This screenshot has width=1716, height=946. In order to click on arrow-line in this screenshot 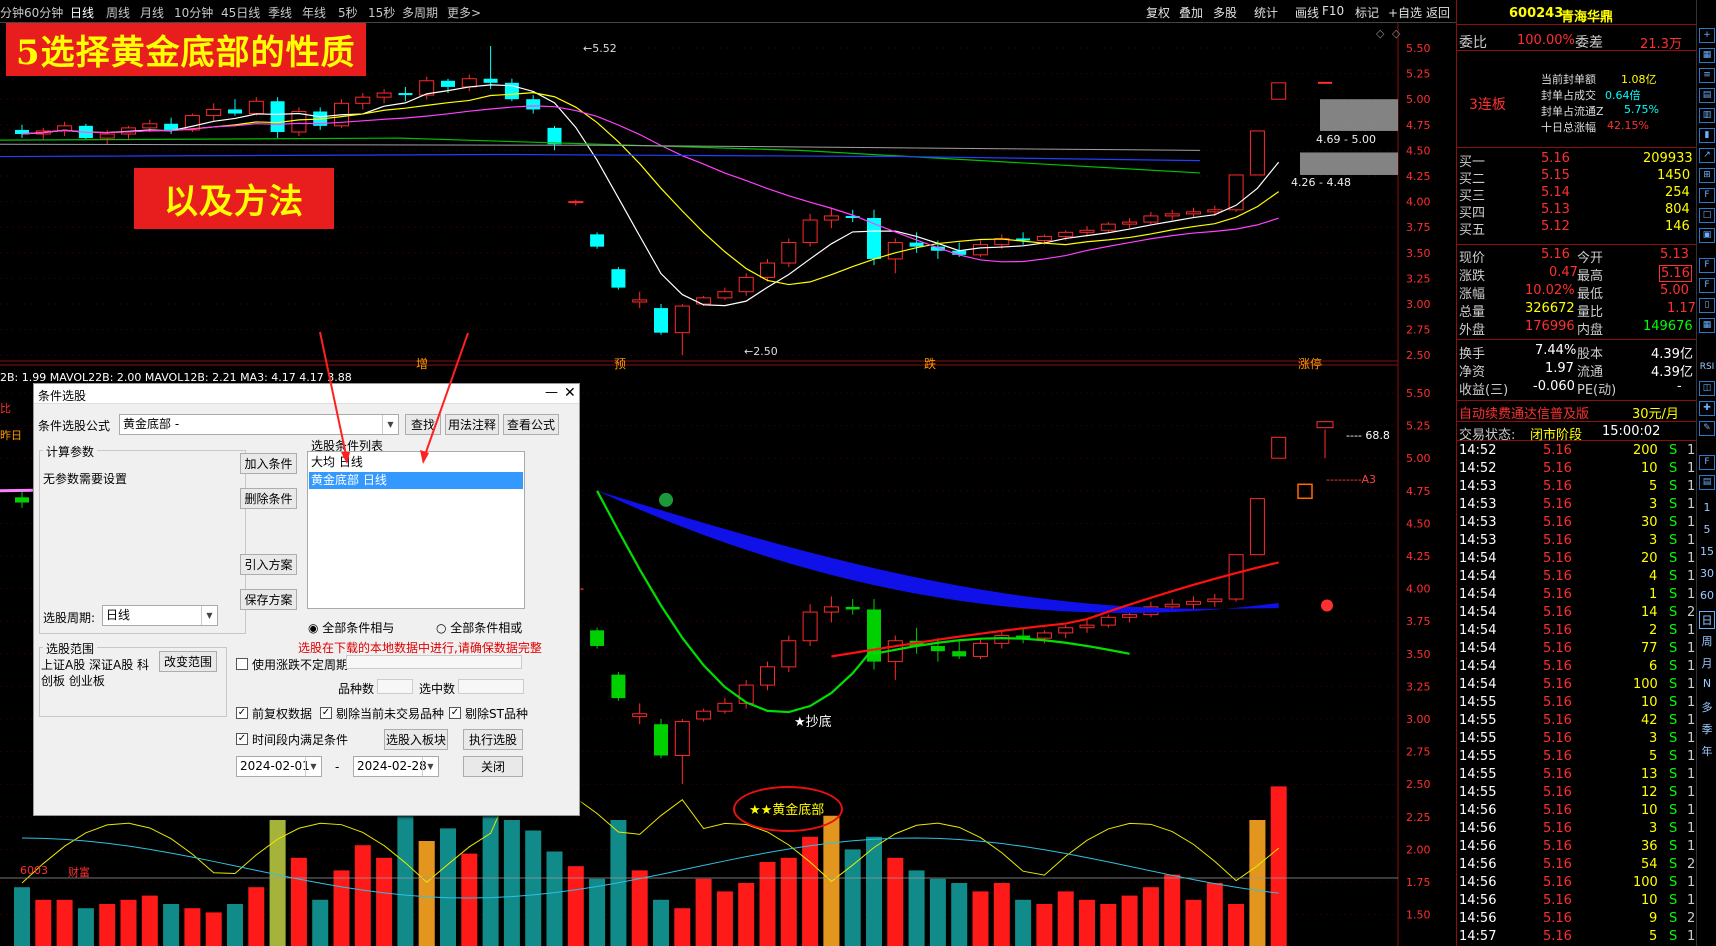, I will do `click(333, 393)`.